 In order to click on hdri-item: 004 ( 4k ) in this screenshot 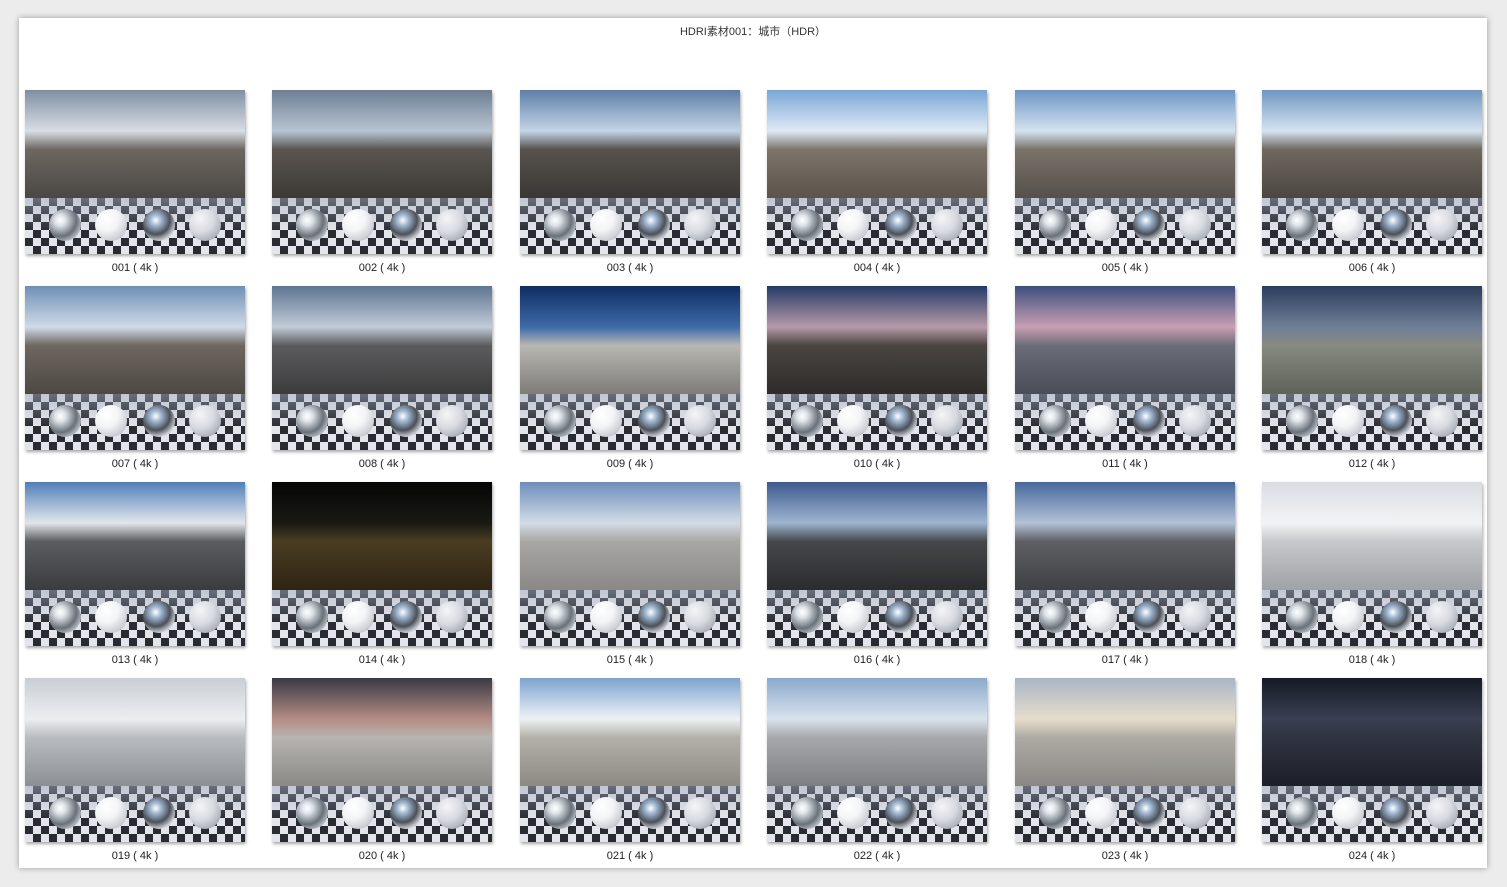, I will do `click(877, 184)`.